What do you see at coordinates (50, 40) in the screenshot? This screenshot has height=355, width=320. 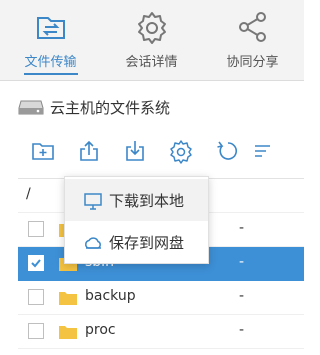 I see `tab-file-transfer: 文件传输` at bounding box center [50, 40].